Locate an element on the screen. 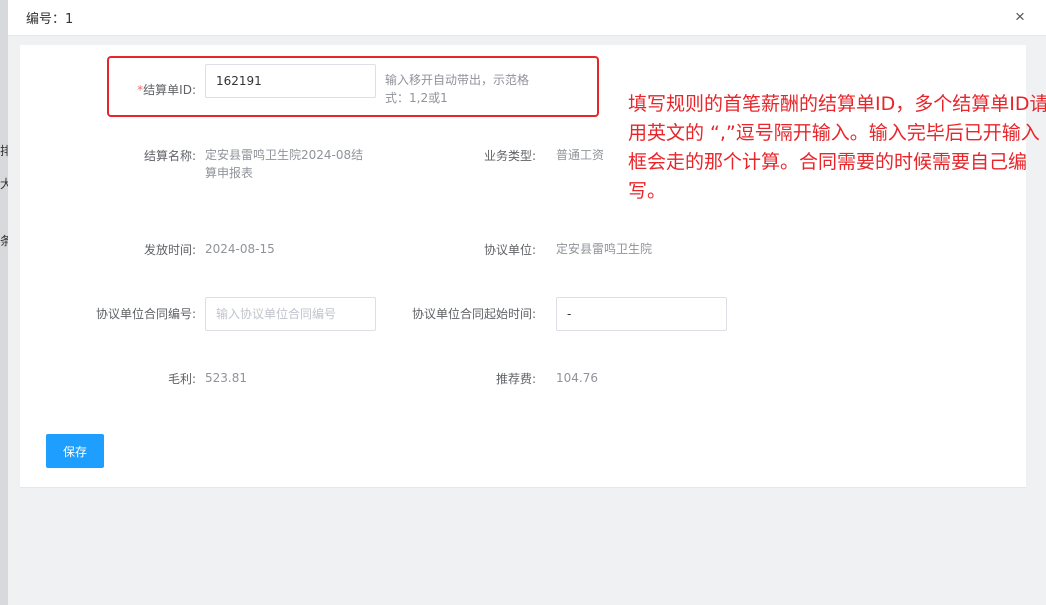  business-type-label: 业务类型: is located at coordinates (509, 156).